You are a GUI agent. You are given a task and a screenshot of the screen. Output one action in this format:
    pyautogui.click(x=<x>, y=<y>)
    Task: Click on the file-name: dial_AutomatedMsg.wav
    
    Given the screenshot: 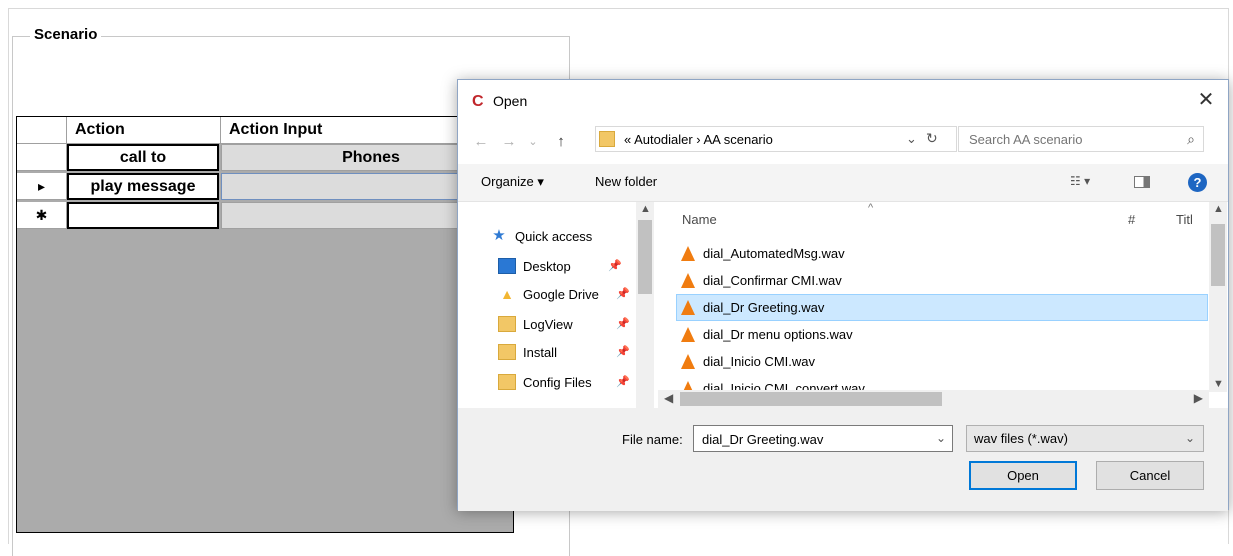 What is the action you would take?
    pyautogui.click(x=774, y=253)
    